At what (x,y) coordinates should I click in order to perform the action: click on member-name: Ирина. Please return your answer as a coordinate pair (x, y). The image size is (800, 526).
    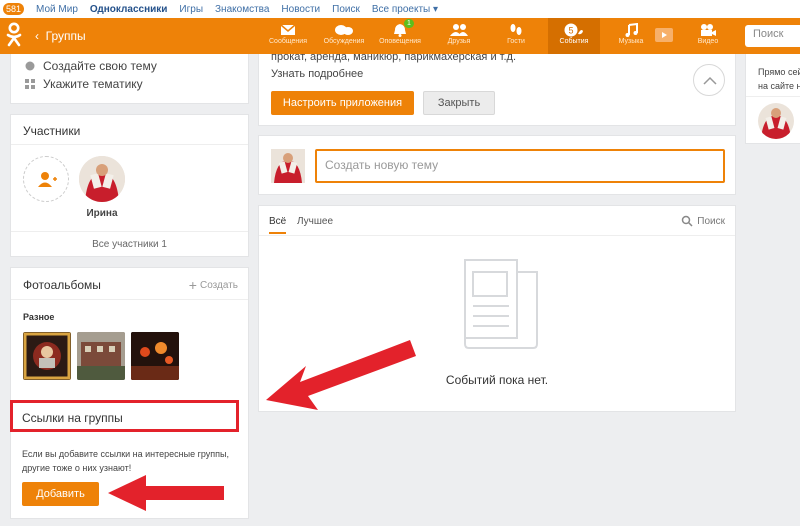
    Looking at the image, I should click on (102, 213).